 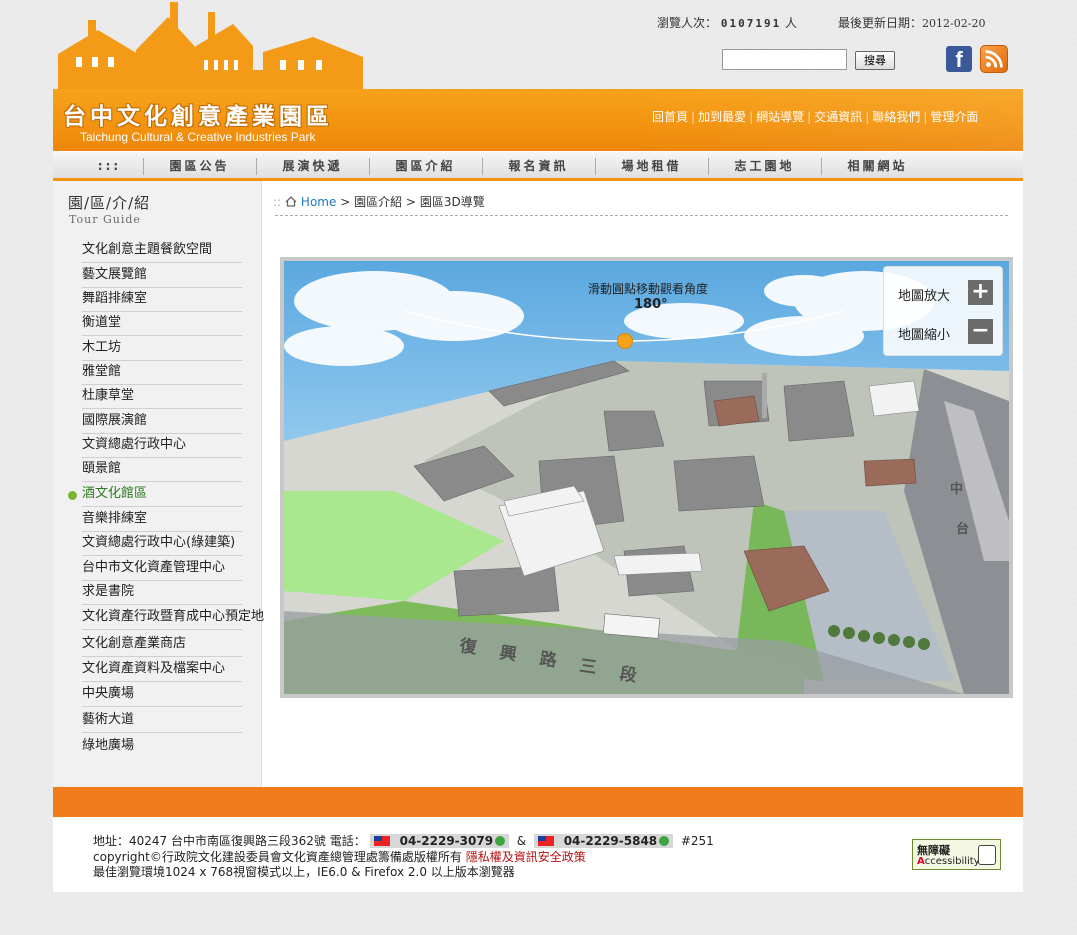 What do you see at coordinates (109, 203) in the screenshot?
I see `sidebar-title: 園/區/介/紹` at bounding box center [109, 203].